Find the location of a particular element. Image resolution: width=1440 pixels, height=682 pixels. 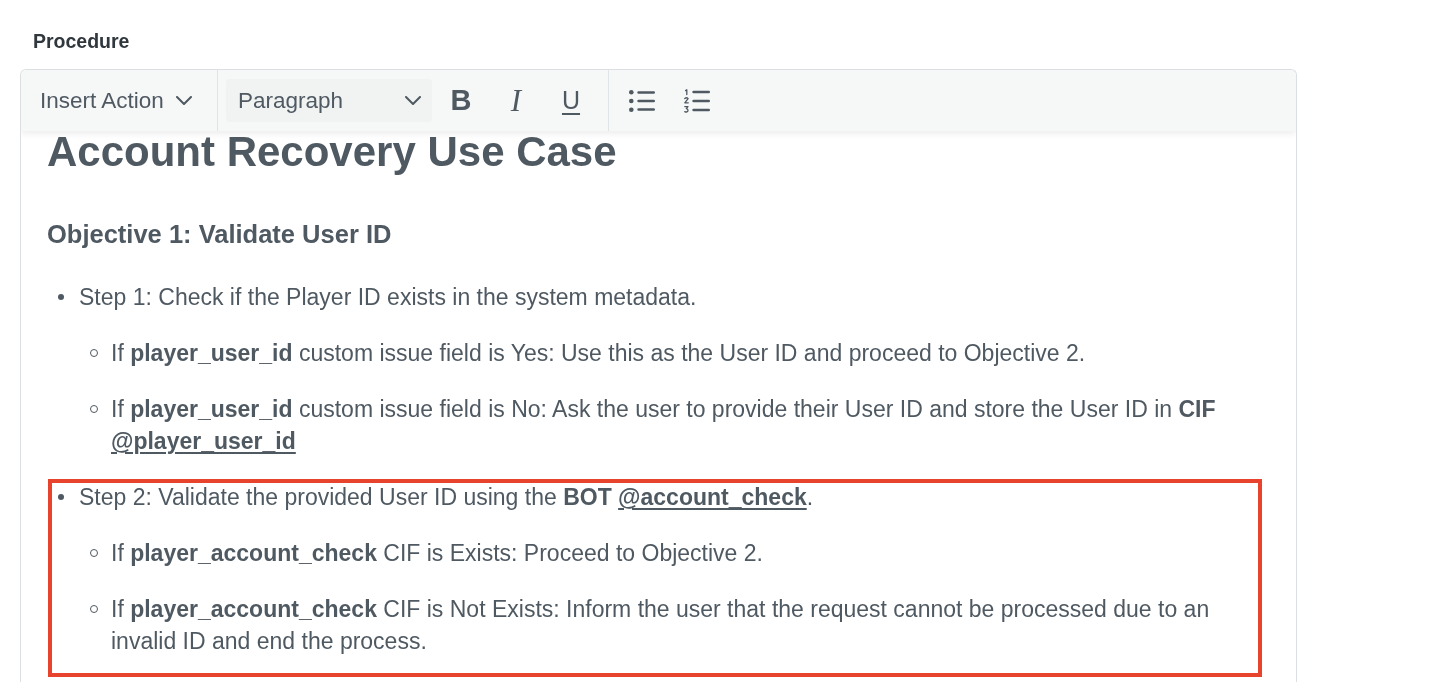

section-label: Procedure is located at coordinates (81, 41).